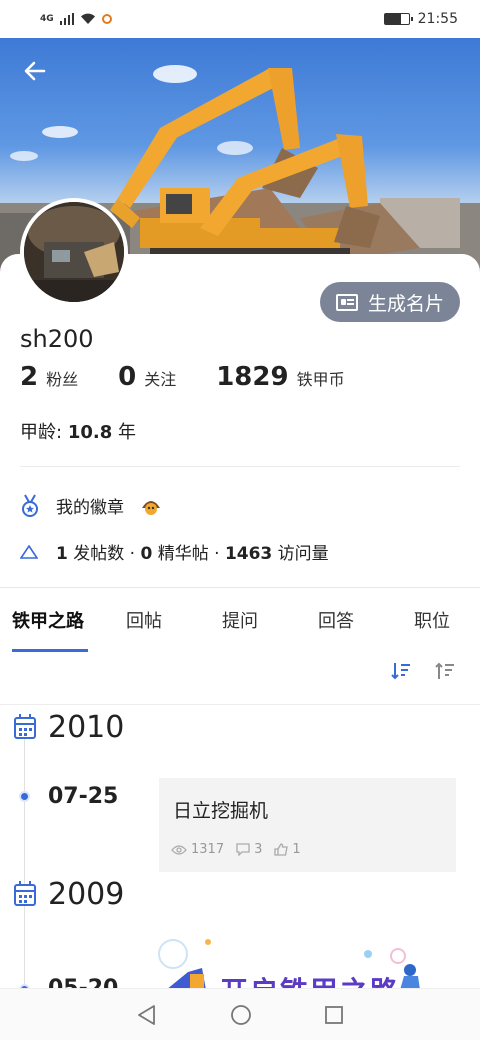 This screenshot has height=1040, width=480. I want to click on year-label: 2009, so click(86, 894).